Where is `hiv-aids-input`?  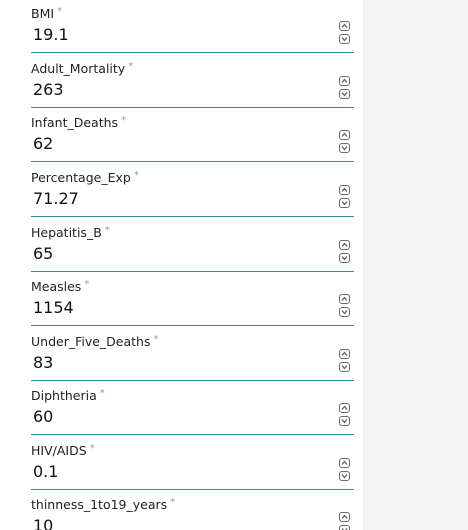 hiv-aids-input is located at coordinates (182, 472).